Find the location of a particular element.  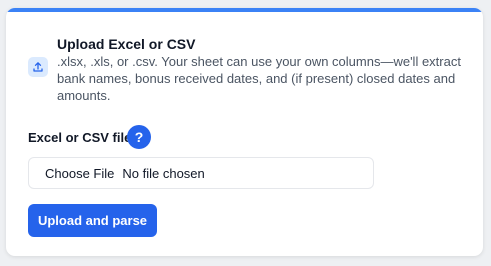

file-status-text: No file chosen is located at coordinates (163, 173).